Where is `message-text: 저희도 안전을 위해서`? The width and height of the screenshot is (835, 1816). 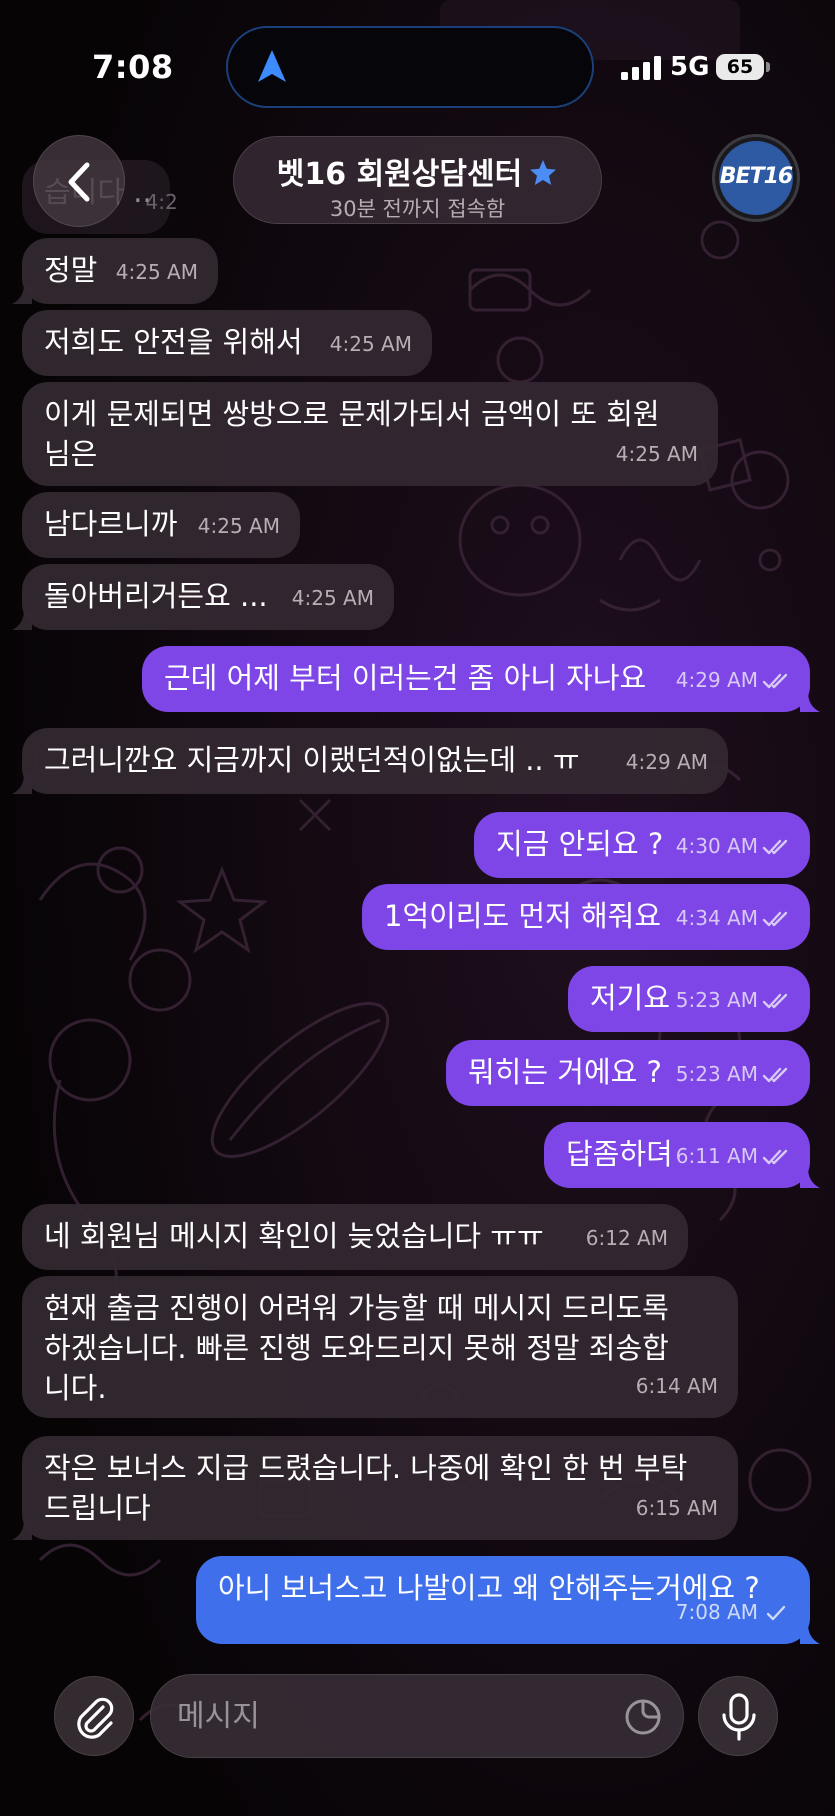 message-text: 저희도 안전을 위해서 is located at coordinates (173, 342).